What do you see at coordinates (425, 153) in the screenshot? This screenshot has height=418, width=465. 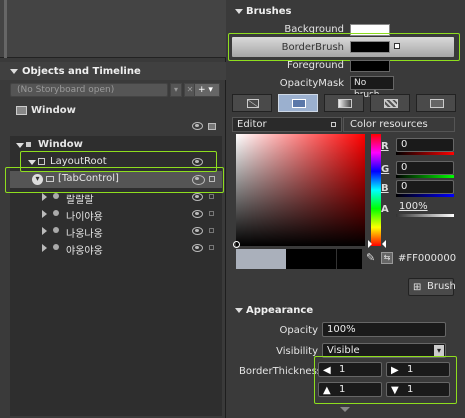 I see `r-slider` at bounding box center [425, 153].